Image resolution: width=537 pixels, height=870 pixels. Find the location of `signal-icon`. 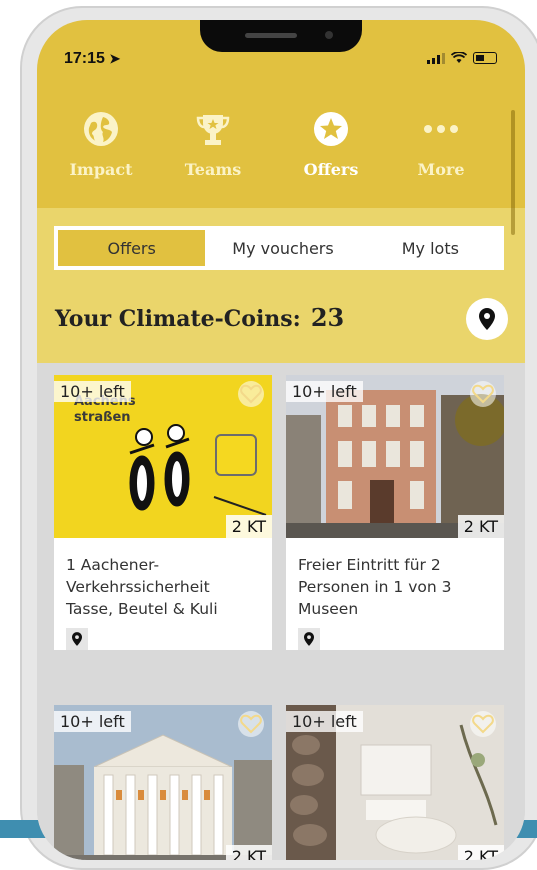

signal-icon is located at coordinates (436, 58).